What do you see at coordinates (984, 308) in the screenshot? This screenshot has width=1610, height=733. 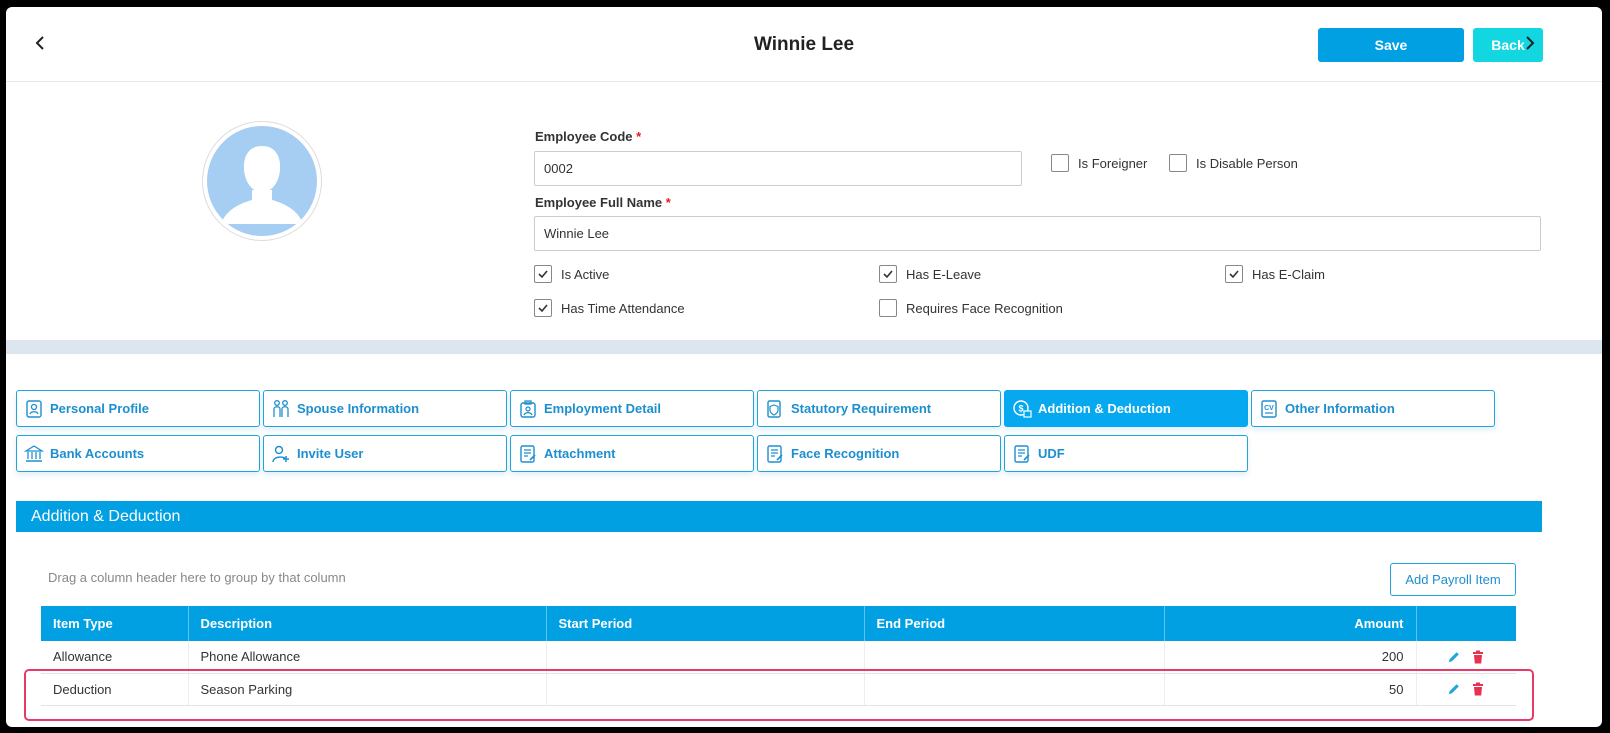 I see `requires-face-recognition-label: Requires Face Recognition` at bounding box center [984, 308].